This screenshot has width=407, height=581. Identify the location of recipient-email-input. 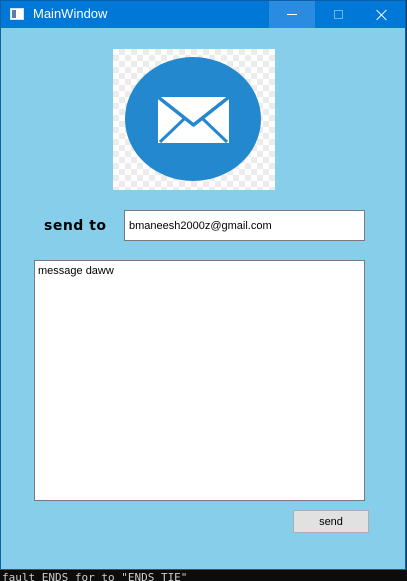
(244, 225).